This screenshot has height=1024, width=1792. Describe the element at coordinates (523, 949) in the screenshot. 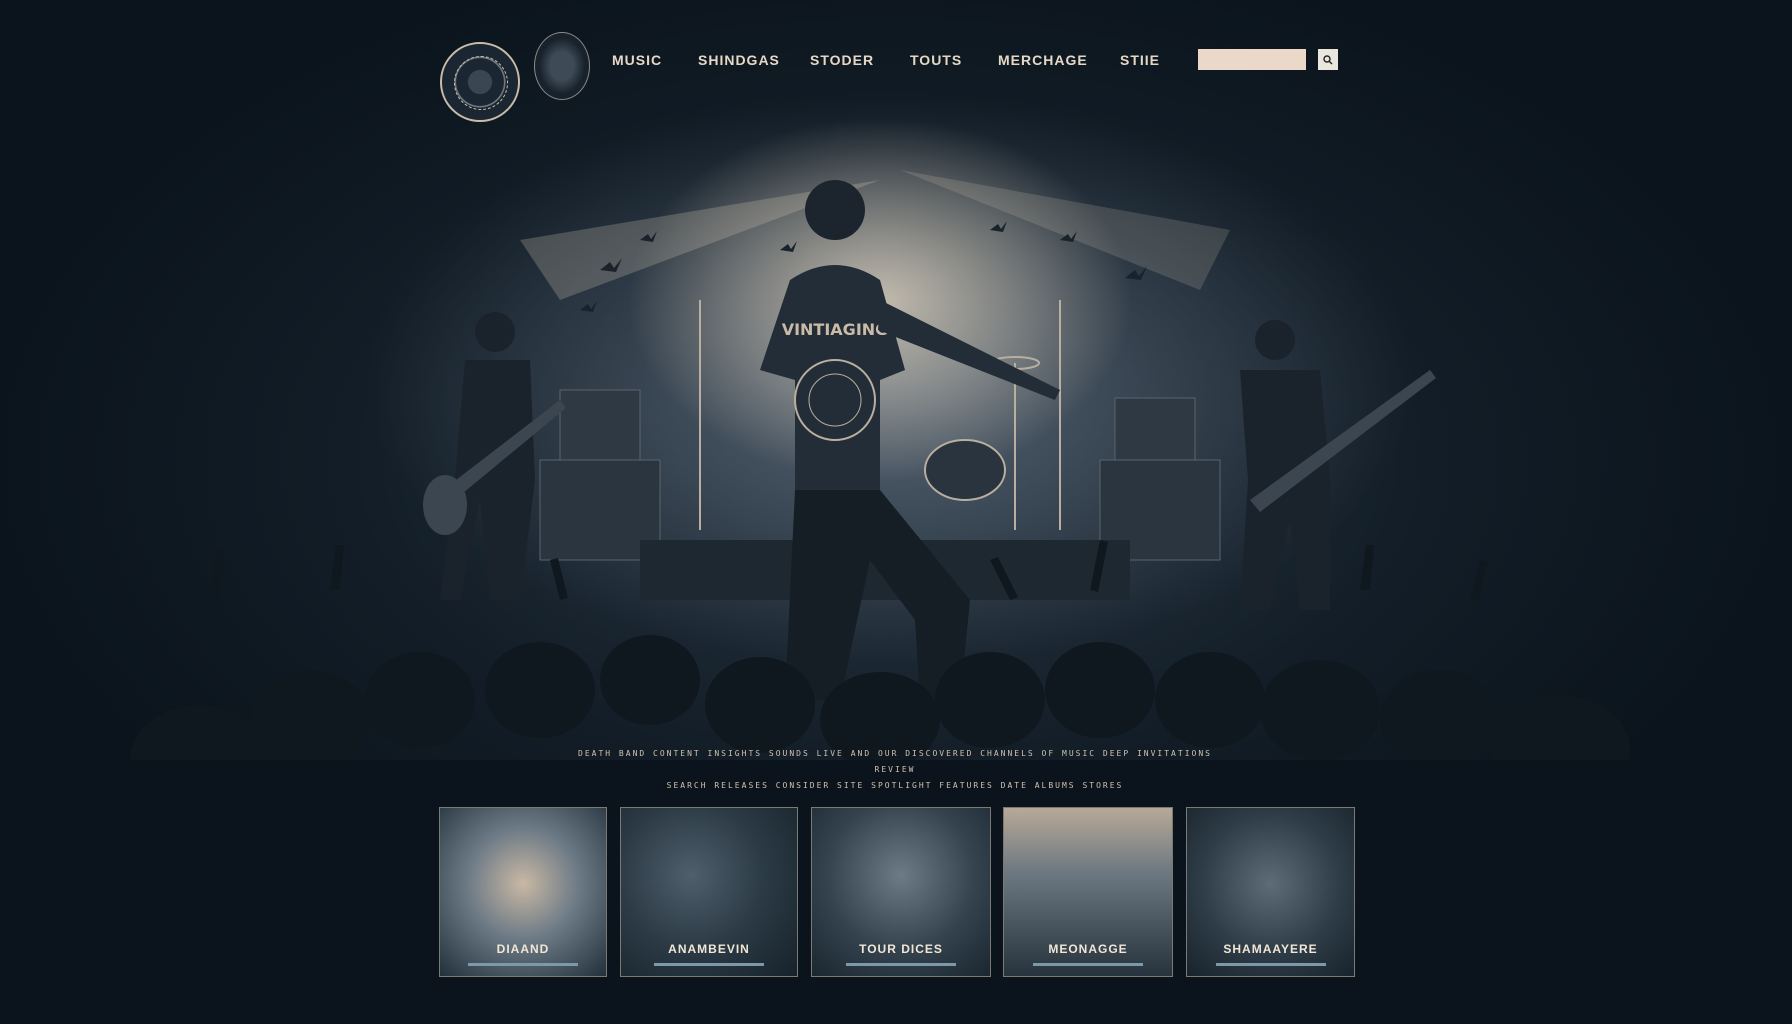

I see `card-label: DIAAND` at that location.